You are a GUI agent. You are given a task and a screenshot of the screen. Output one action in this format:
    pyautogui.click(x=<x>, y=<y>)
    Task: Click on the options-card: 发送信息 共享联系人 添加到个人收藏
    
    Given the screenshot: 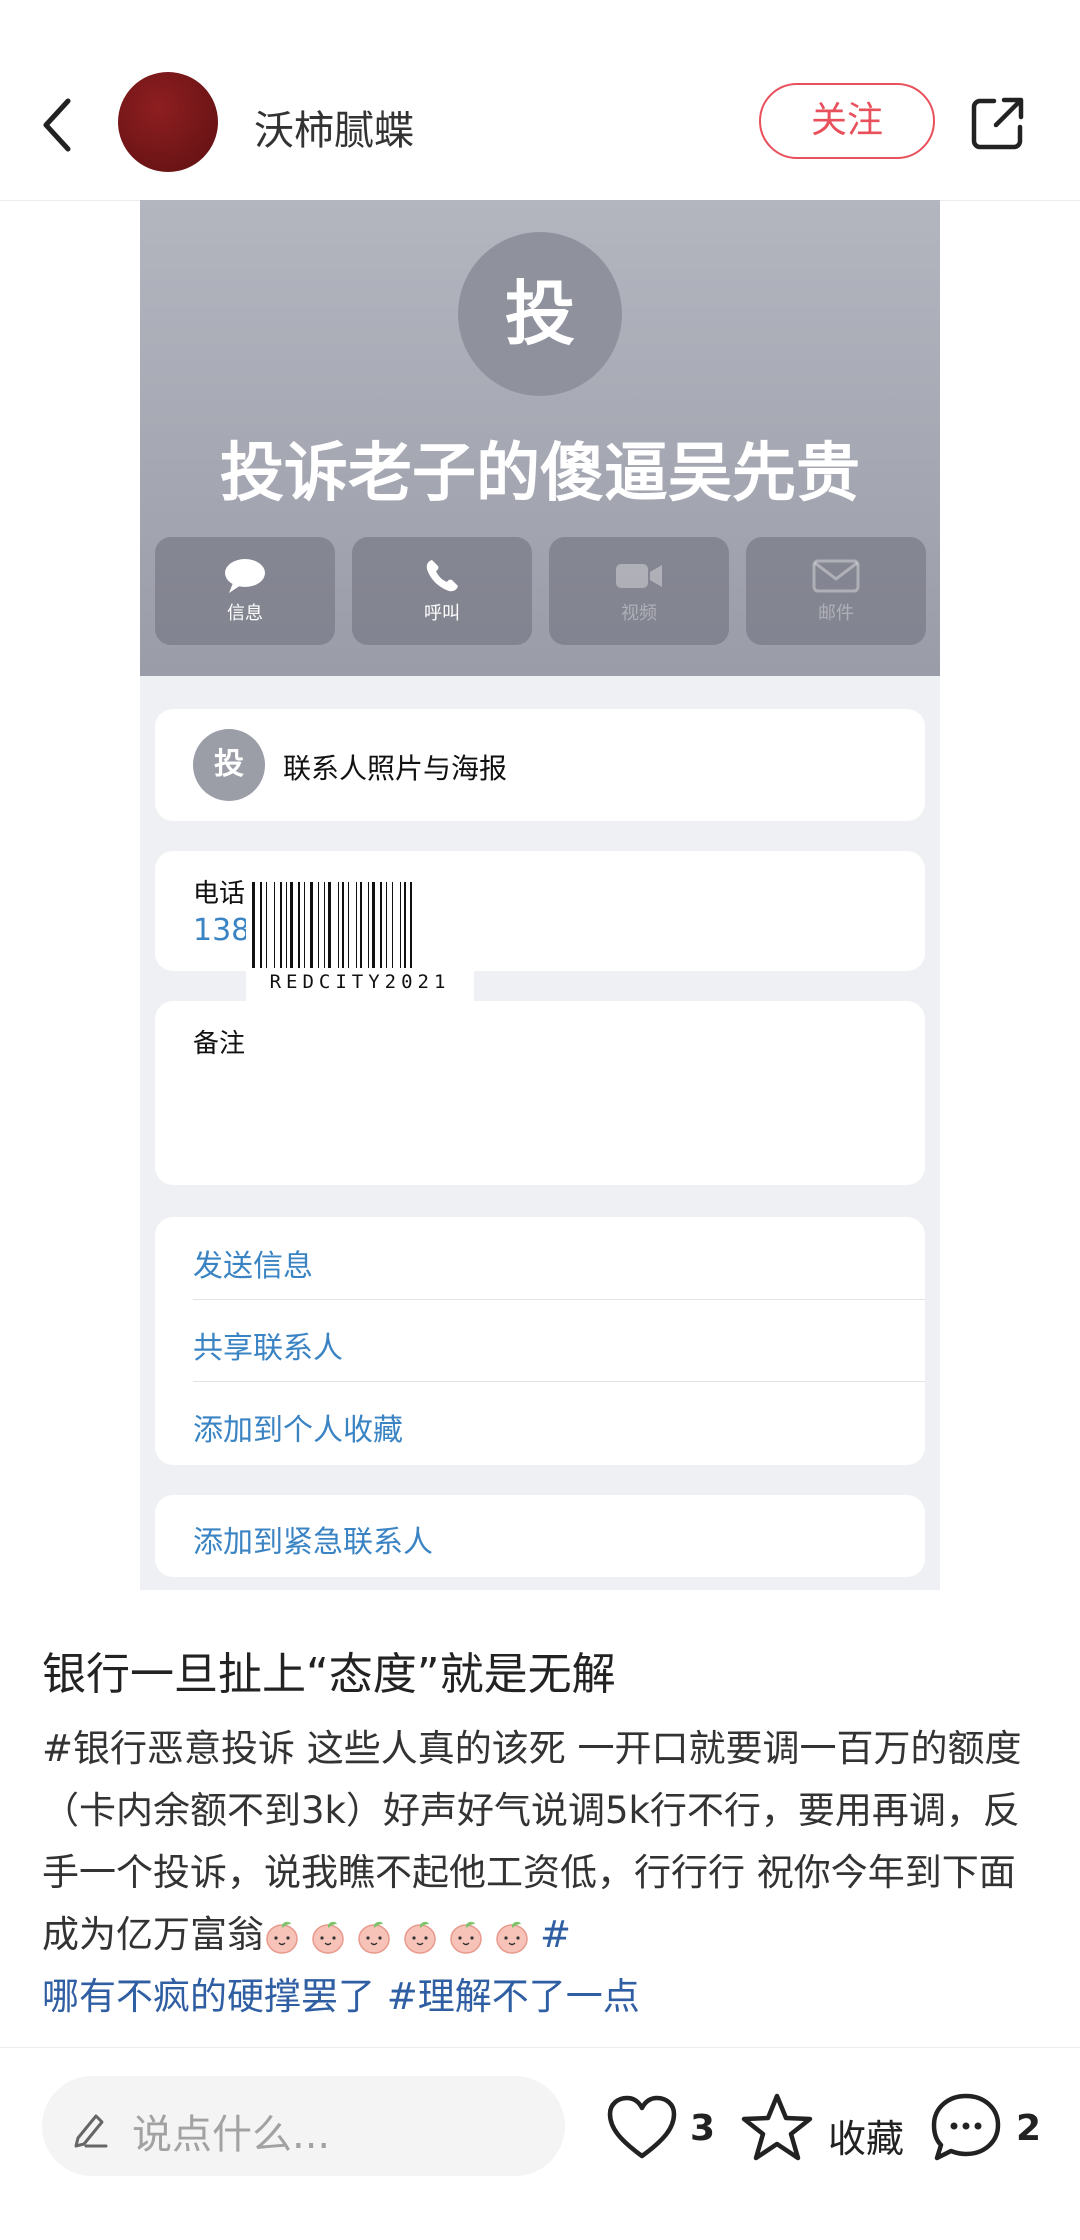 What is the action you would take?
    pyautogui.click(x=540, y=1341)
    